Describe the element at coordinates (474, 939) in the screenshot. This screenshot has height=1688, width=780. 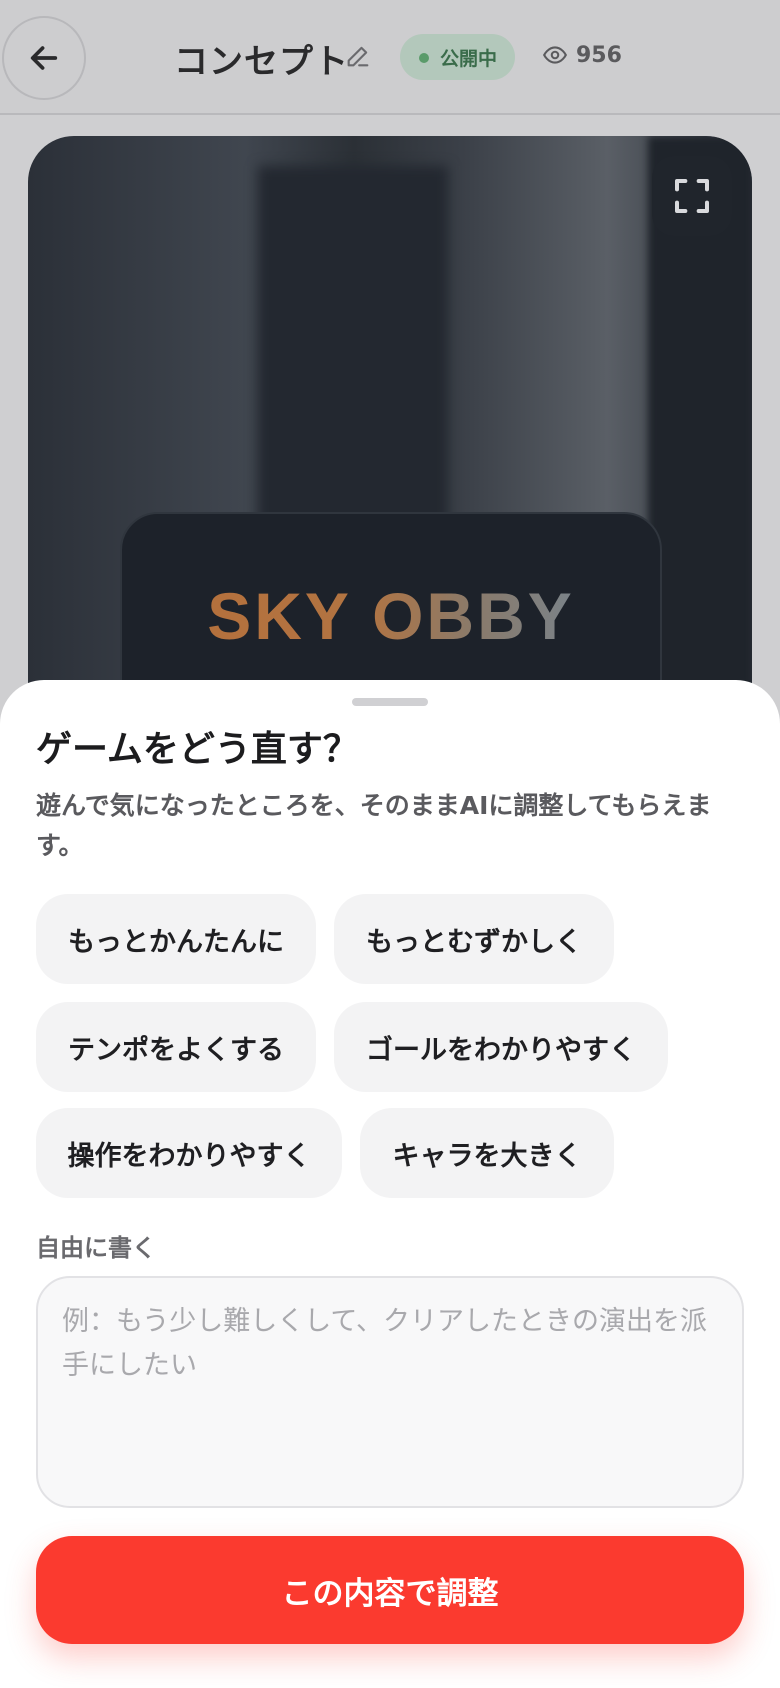
I see `suggestion-chip: もっとむずかしく` at that location.